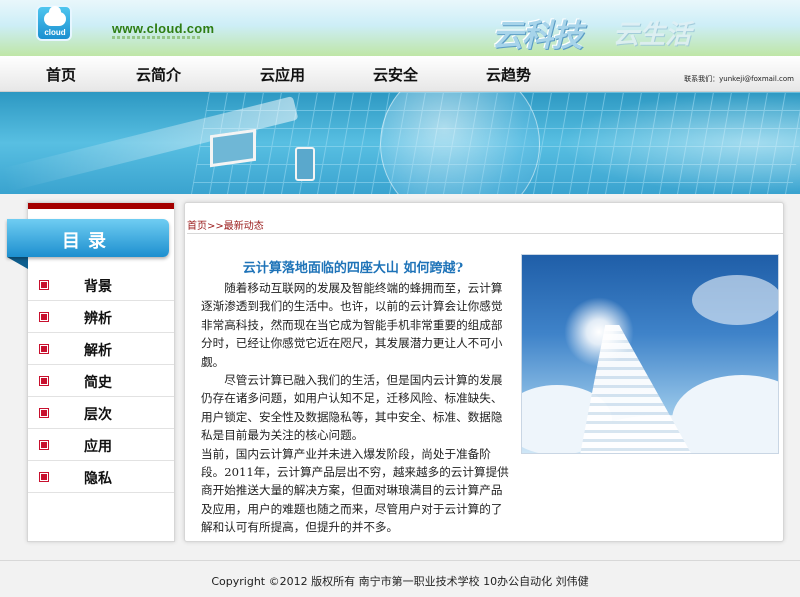 The image size is (800, 597). I want to click on contact-info: 联系我们：yunkeji@foxmail.com, so click(739, 79).